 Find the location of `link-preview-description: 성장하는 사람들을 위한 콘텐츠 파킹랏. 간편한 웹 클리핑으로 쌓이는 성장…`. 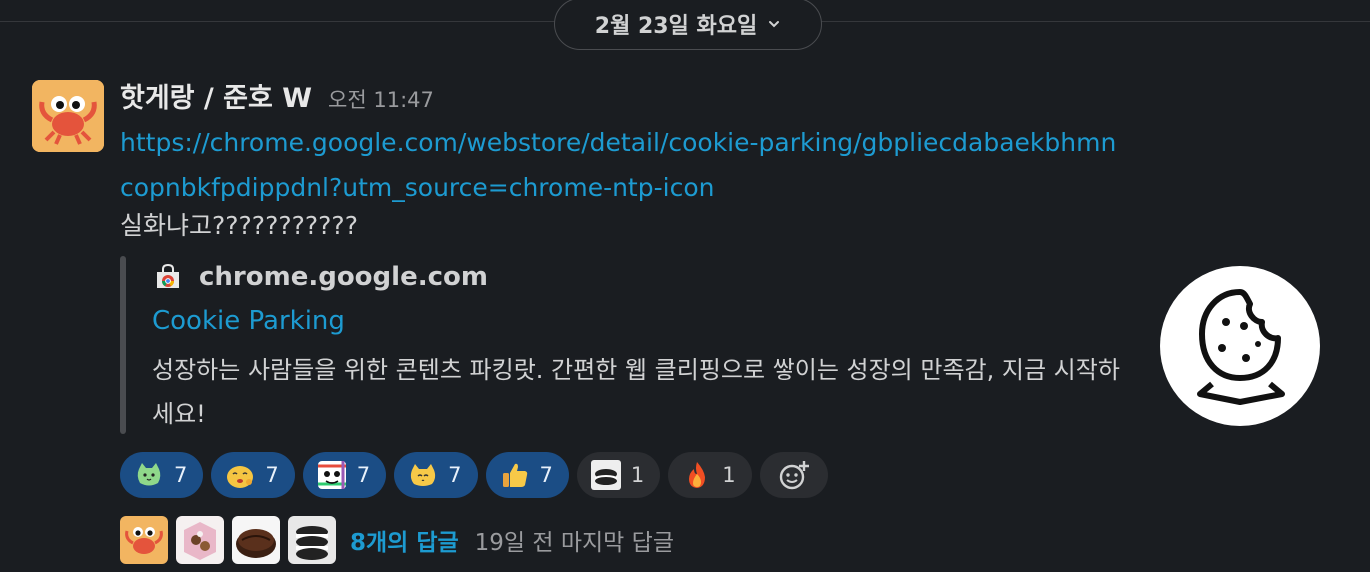

link-preview-description: 성장하는 사람들을 위한 콘텐츠 파킹랏. 간편한 웹 클리핑으로 쌓이는 성장… is located at coordinates (636, 392).